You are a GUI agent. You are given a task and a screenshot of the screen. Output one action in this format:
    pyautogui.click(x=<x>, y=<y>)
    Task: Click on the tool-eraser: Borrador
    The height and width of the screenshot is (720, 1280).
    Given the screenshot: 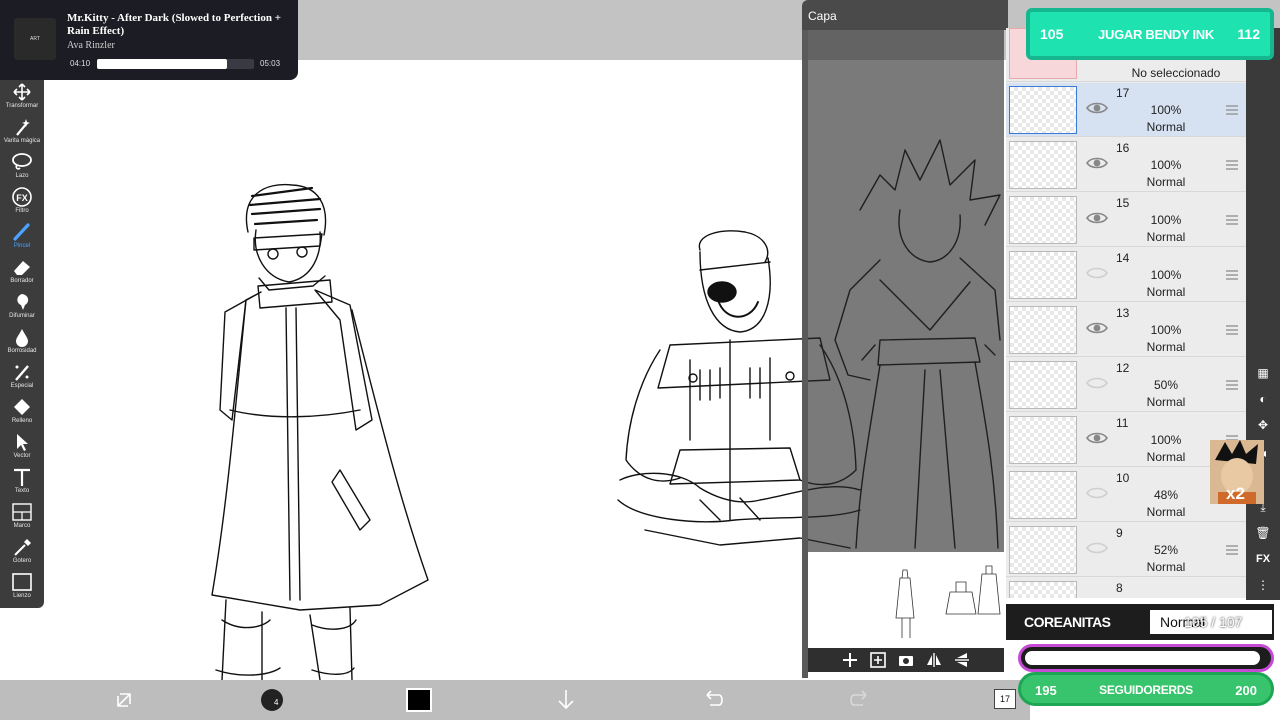 What is the action you would take?
    pyautogui.click(x=22, y=274)
    